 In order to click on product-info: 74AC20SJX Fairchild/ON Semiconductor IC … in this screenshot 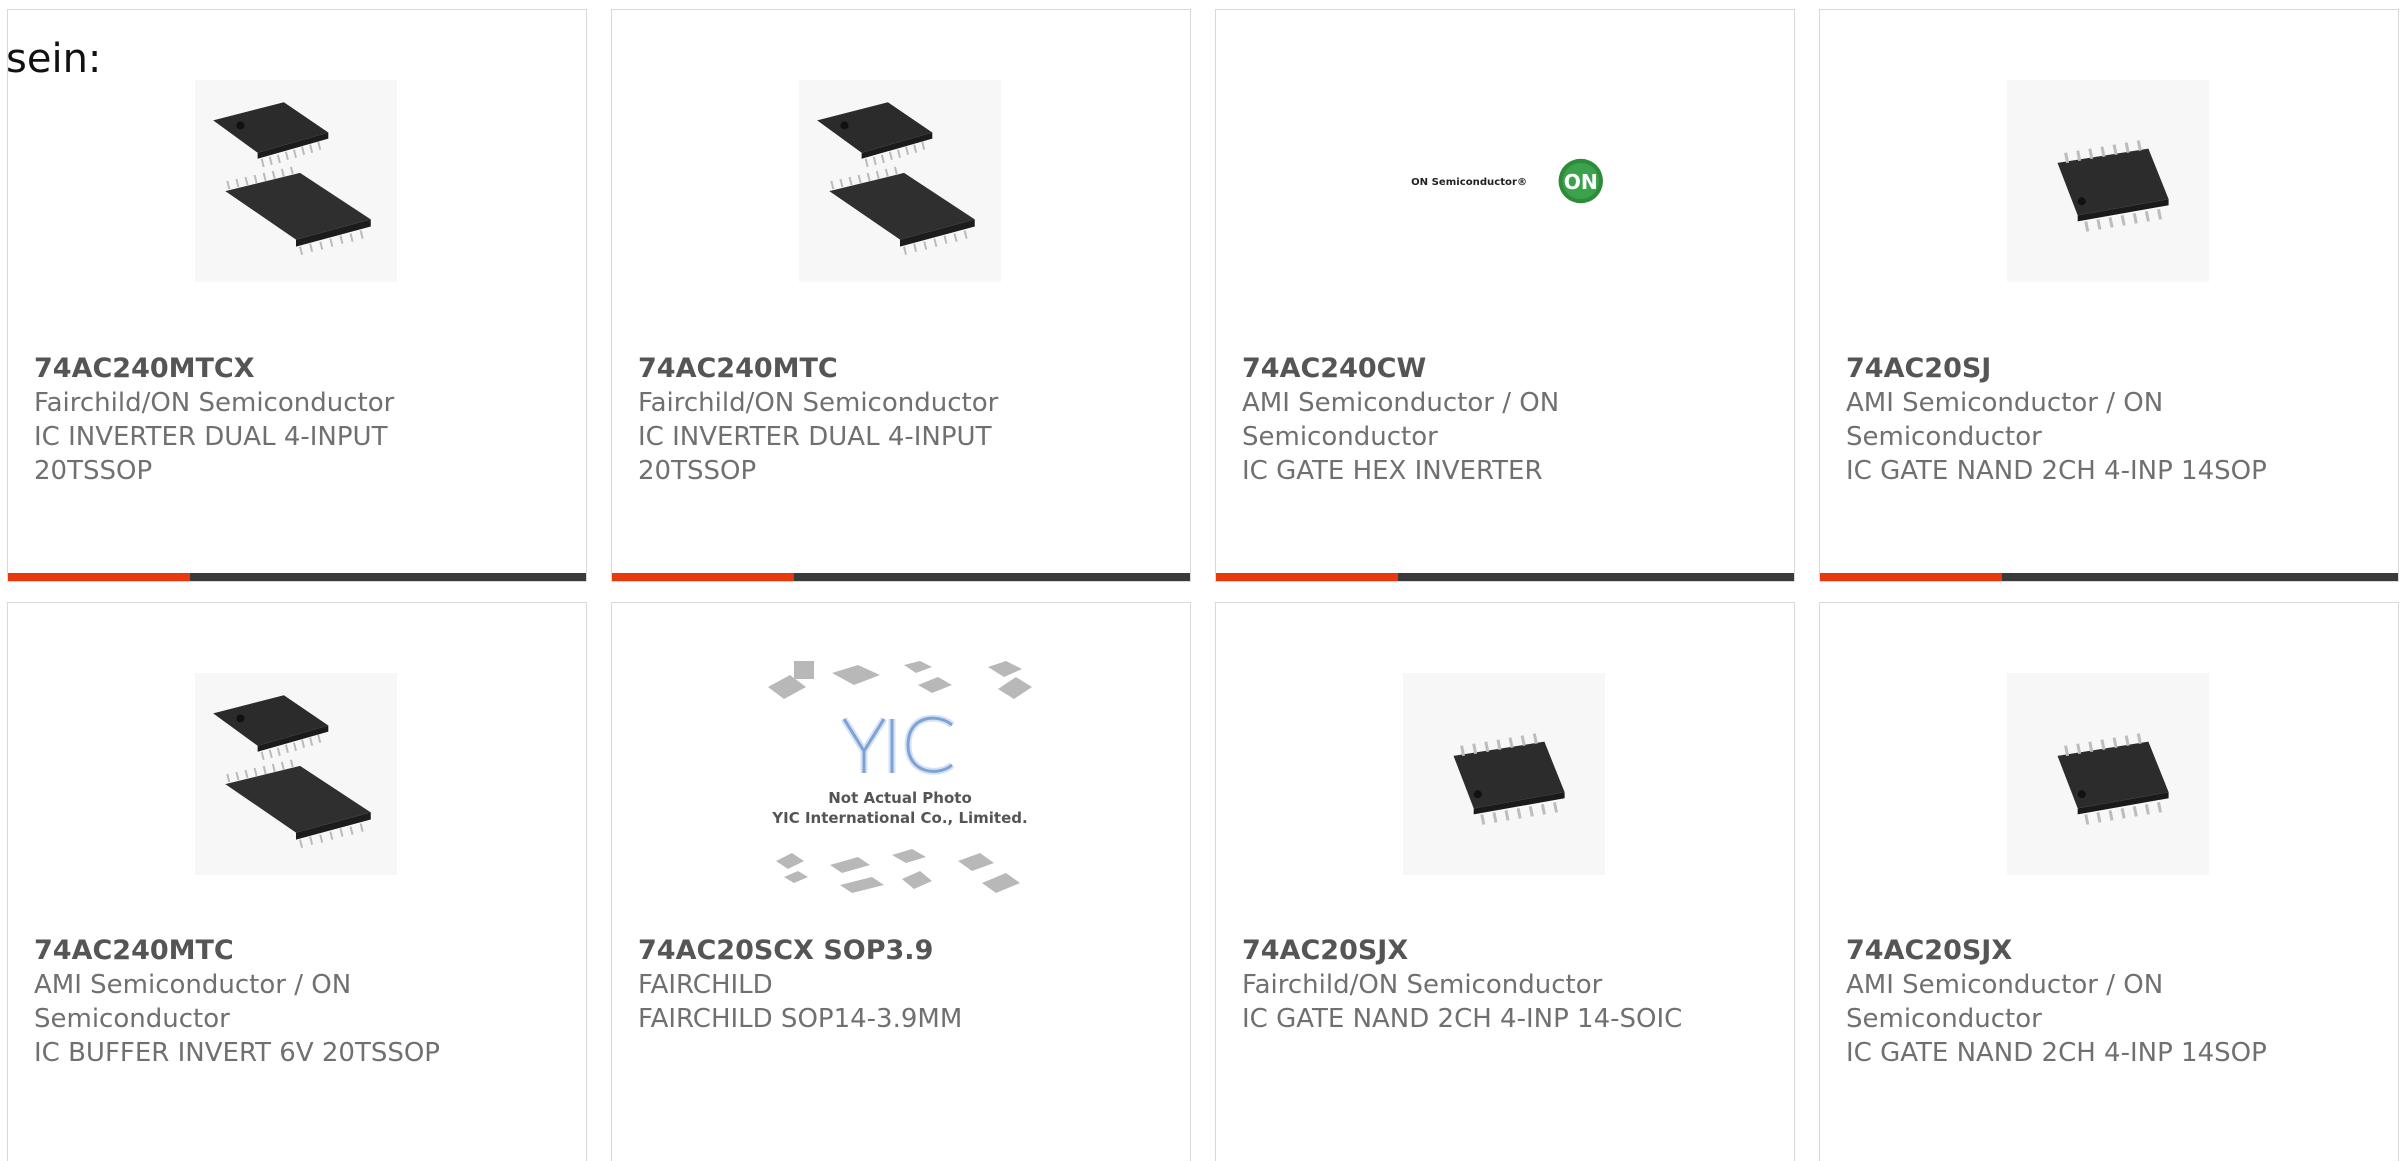, I will do `click(1467, 985)`.